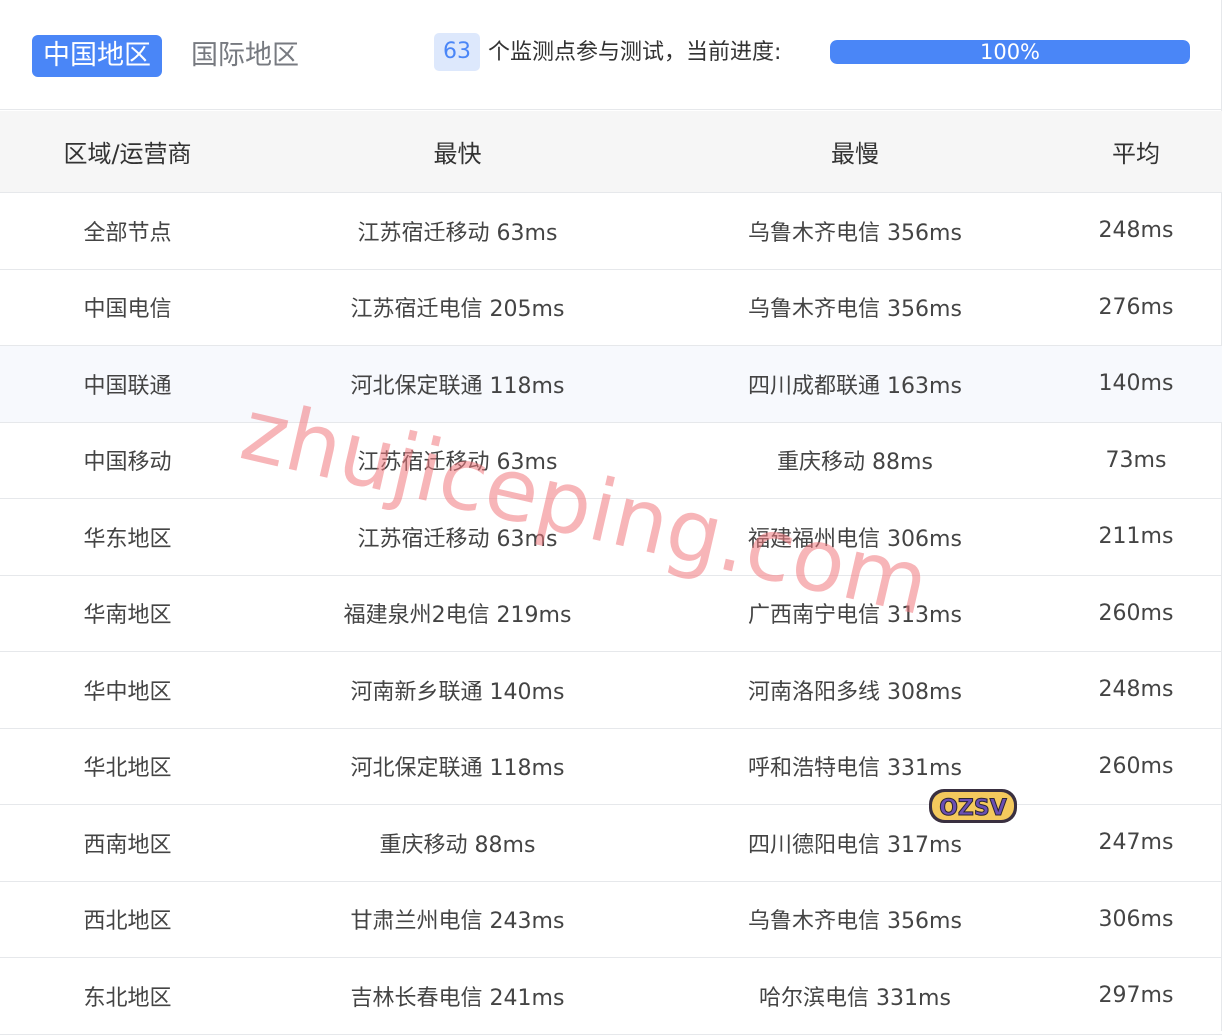 Image resolution: width=1224 pixels, height=1035 pixels. What do you see at coordinates (457, 307) in the screenshot?
I see `cell-fastest: 江苏宿迁电信 205ms` at bounding box center [457, 307].